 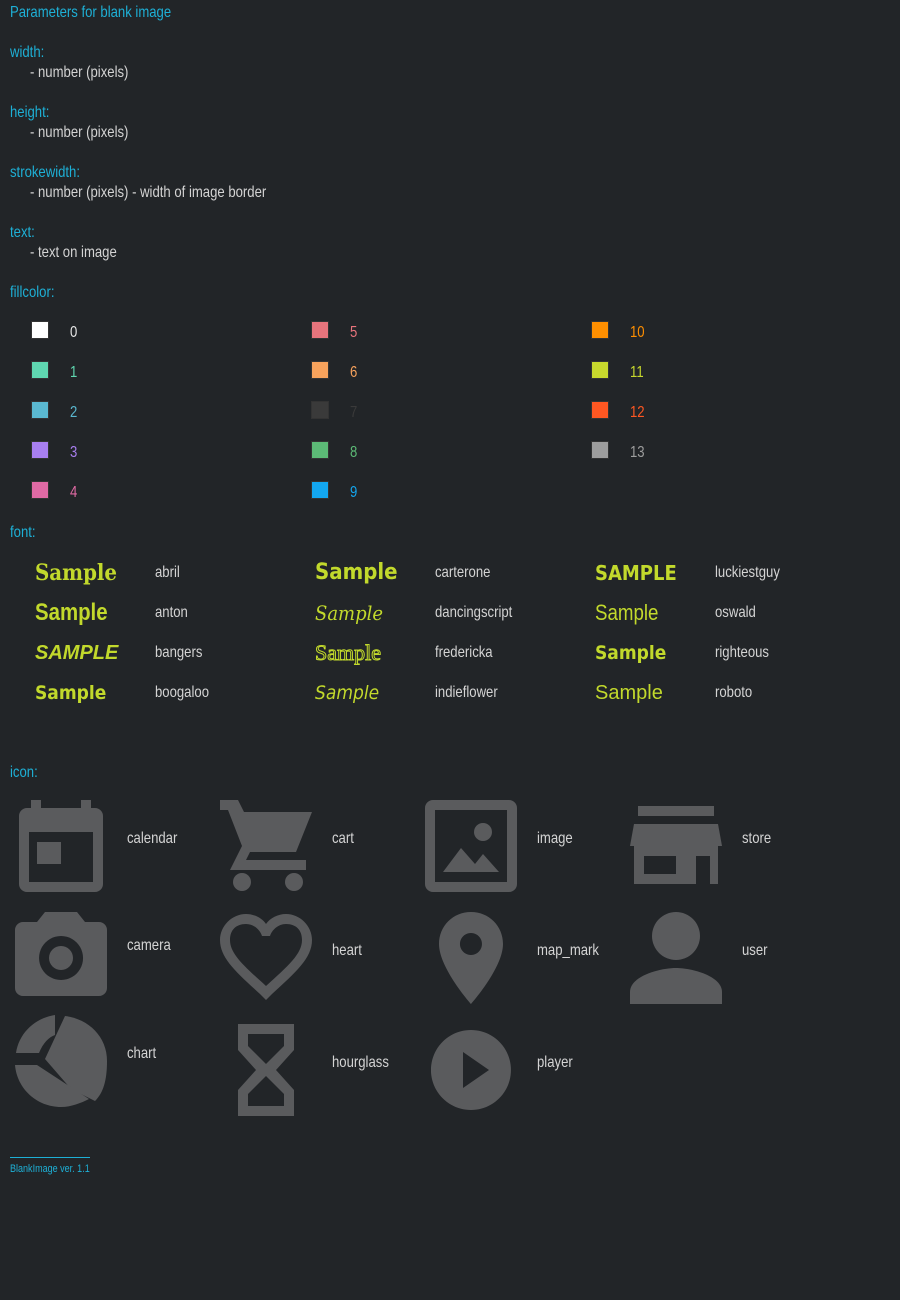 What do you see at coordinates (463, 572) in the screenshot?
I see `font-name: carterone` at bounding box center [463, 572].